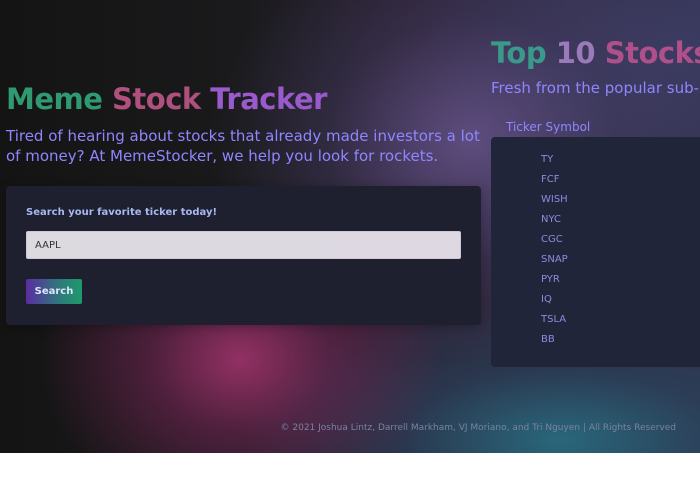  What do you see at coordinates (554, 200) in the screenshot?
I see `ticker-item: WISH` at bounding box center [554, 200].